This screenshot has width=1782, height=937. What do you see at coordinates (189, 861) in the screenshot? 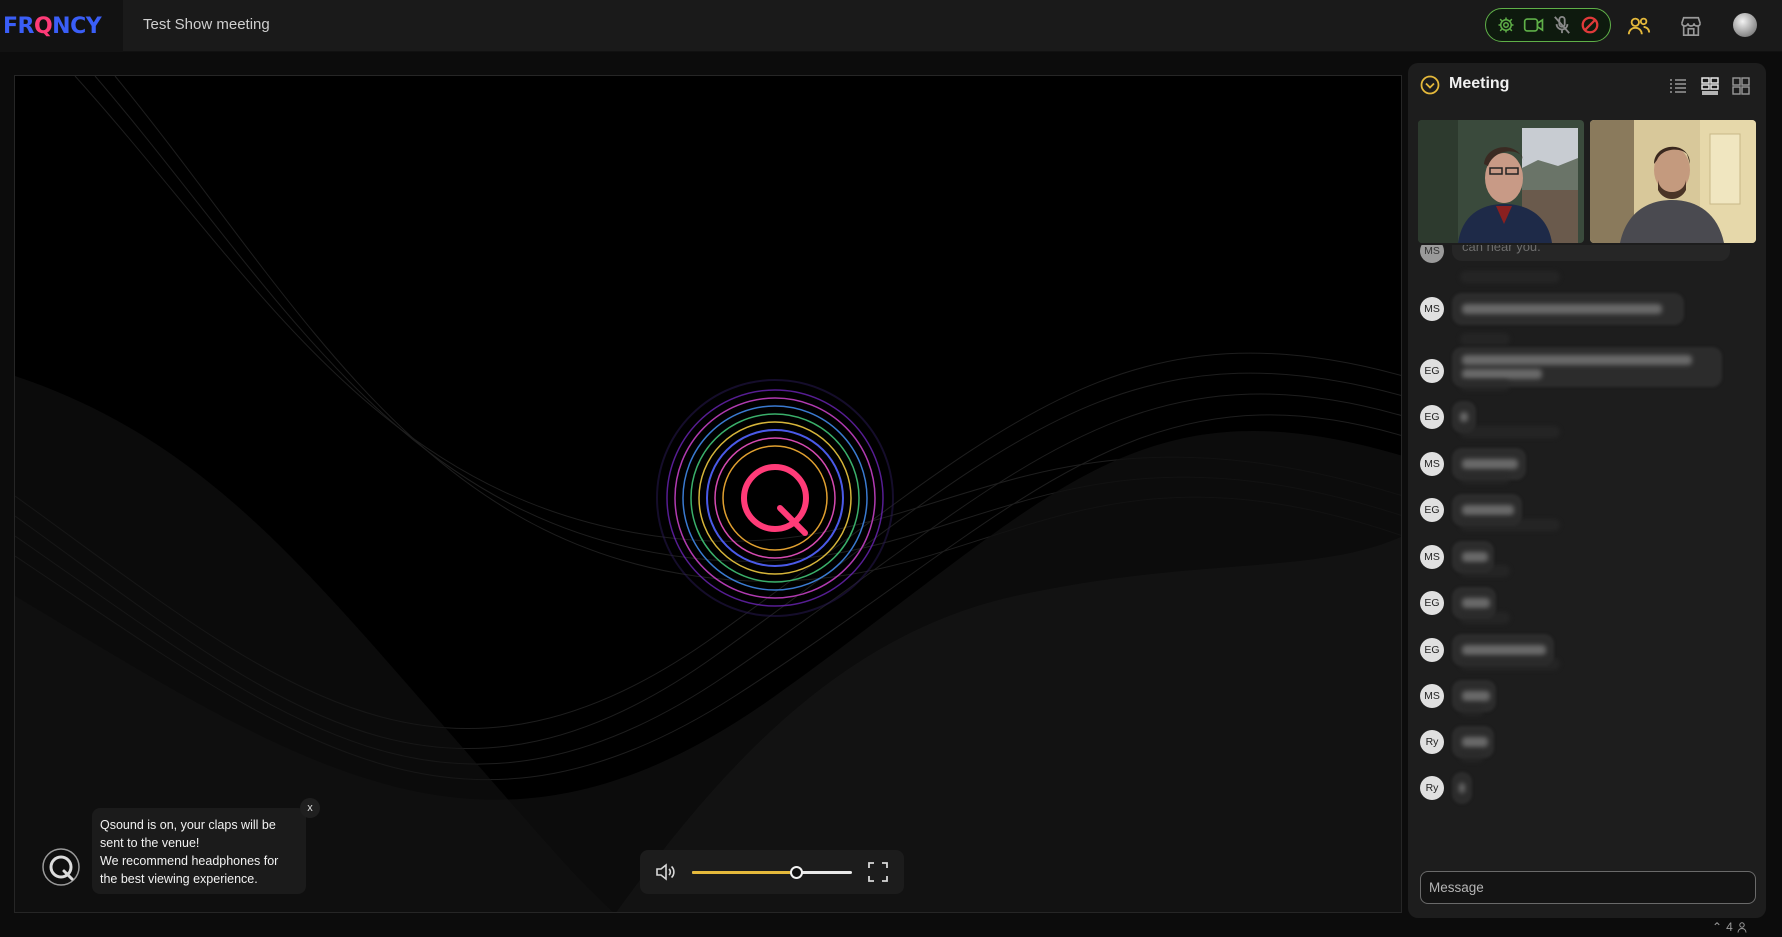
I see `notice-line: We recommend headphones for` at bounding box center [189, 861].